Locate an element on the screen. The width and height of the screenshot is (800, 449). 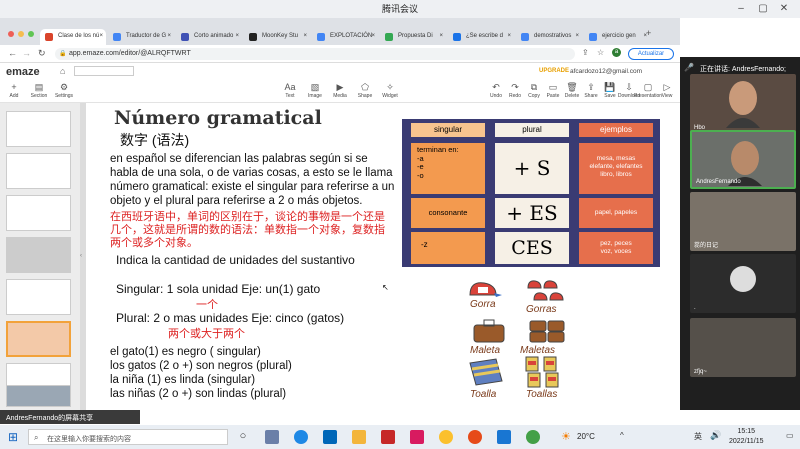
slide-thumbnails is located at coordinates (40, 256).